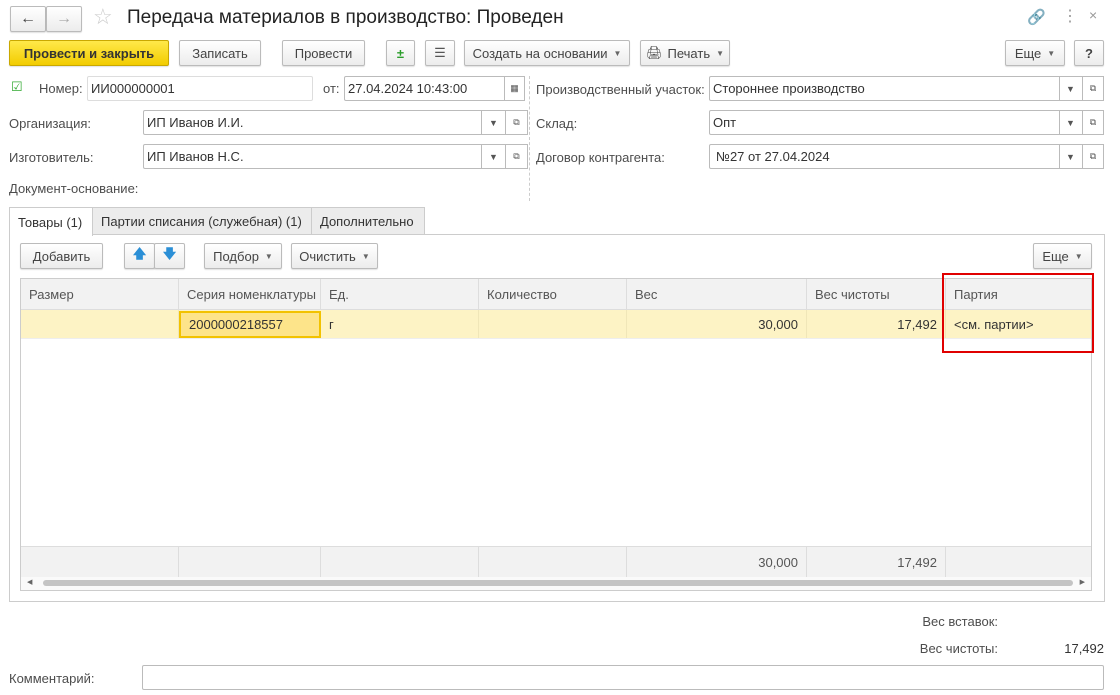 The height and width of the screenshot is (695, 1120). I want to click on column-divider, so click(529, 138).